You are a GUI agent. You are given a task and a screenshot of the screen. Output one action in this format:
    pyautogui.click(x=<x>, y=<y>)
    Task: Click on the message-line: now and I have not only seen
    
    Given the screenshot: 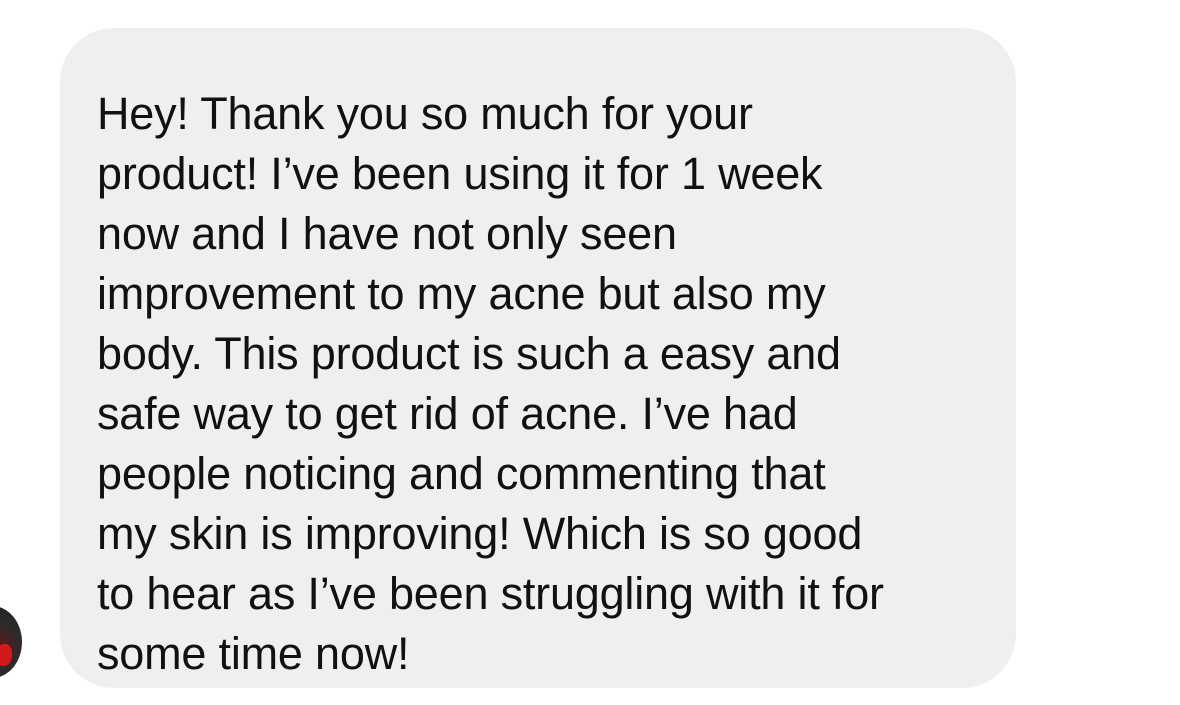 What is the action you would take?
    pyautogui.click(x=387, y=233)
    